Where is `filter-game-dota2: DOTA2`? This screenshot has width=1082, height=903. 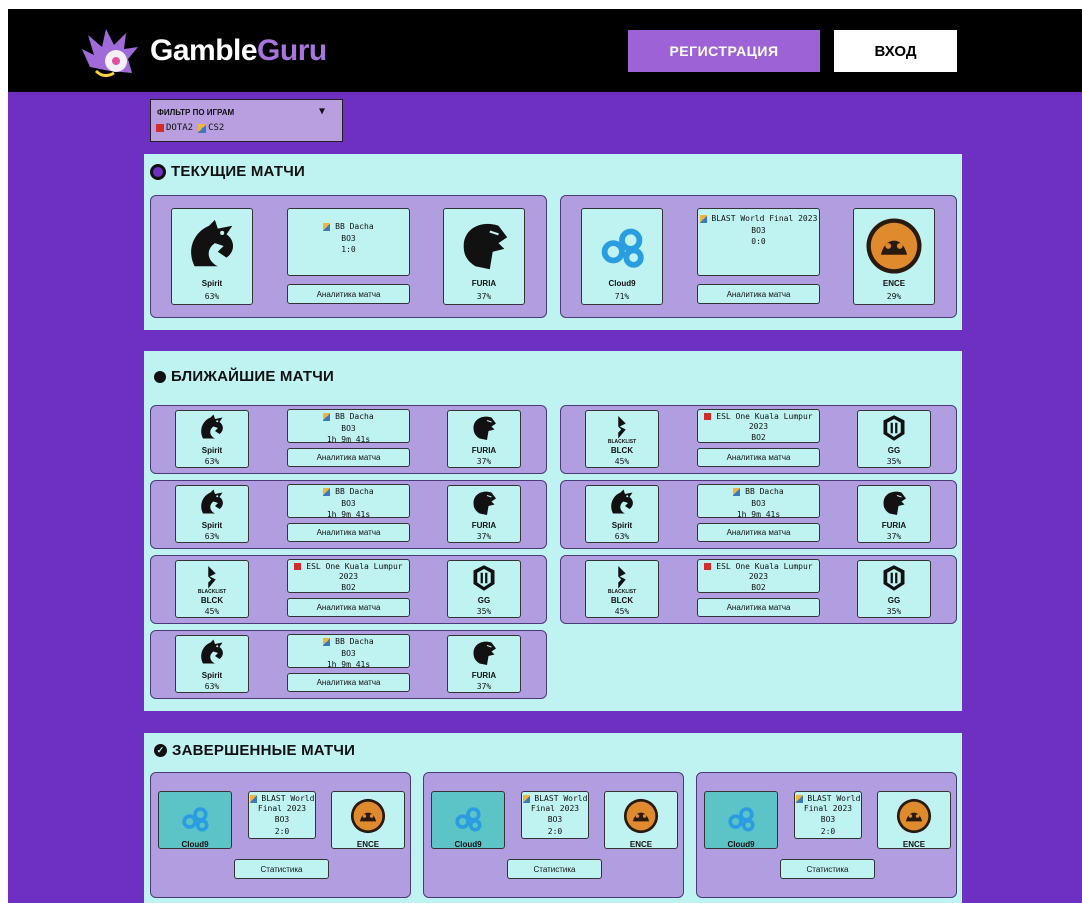
filter-game-dota2: DOTA2 is located at coordinates (179, 128).